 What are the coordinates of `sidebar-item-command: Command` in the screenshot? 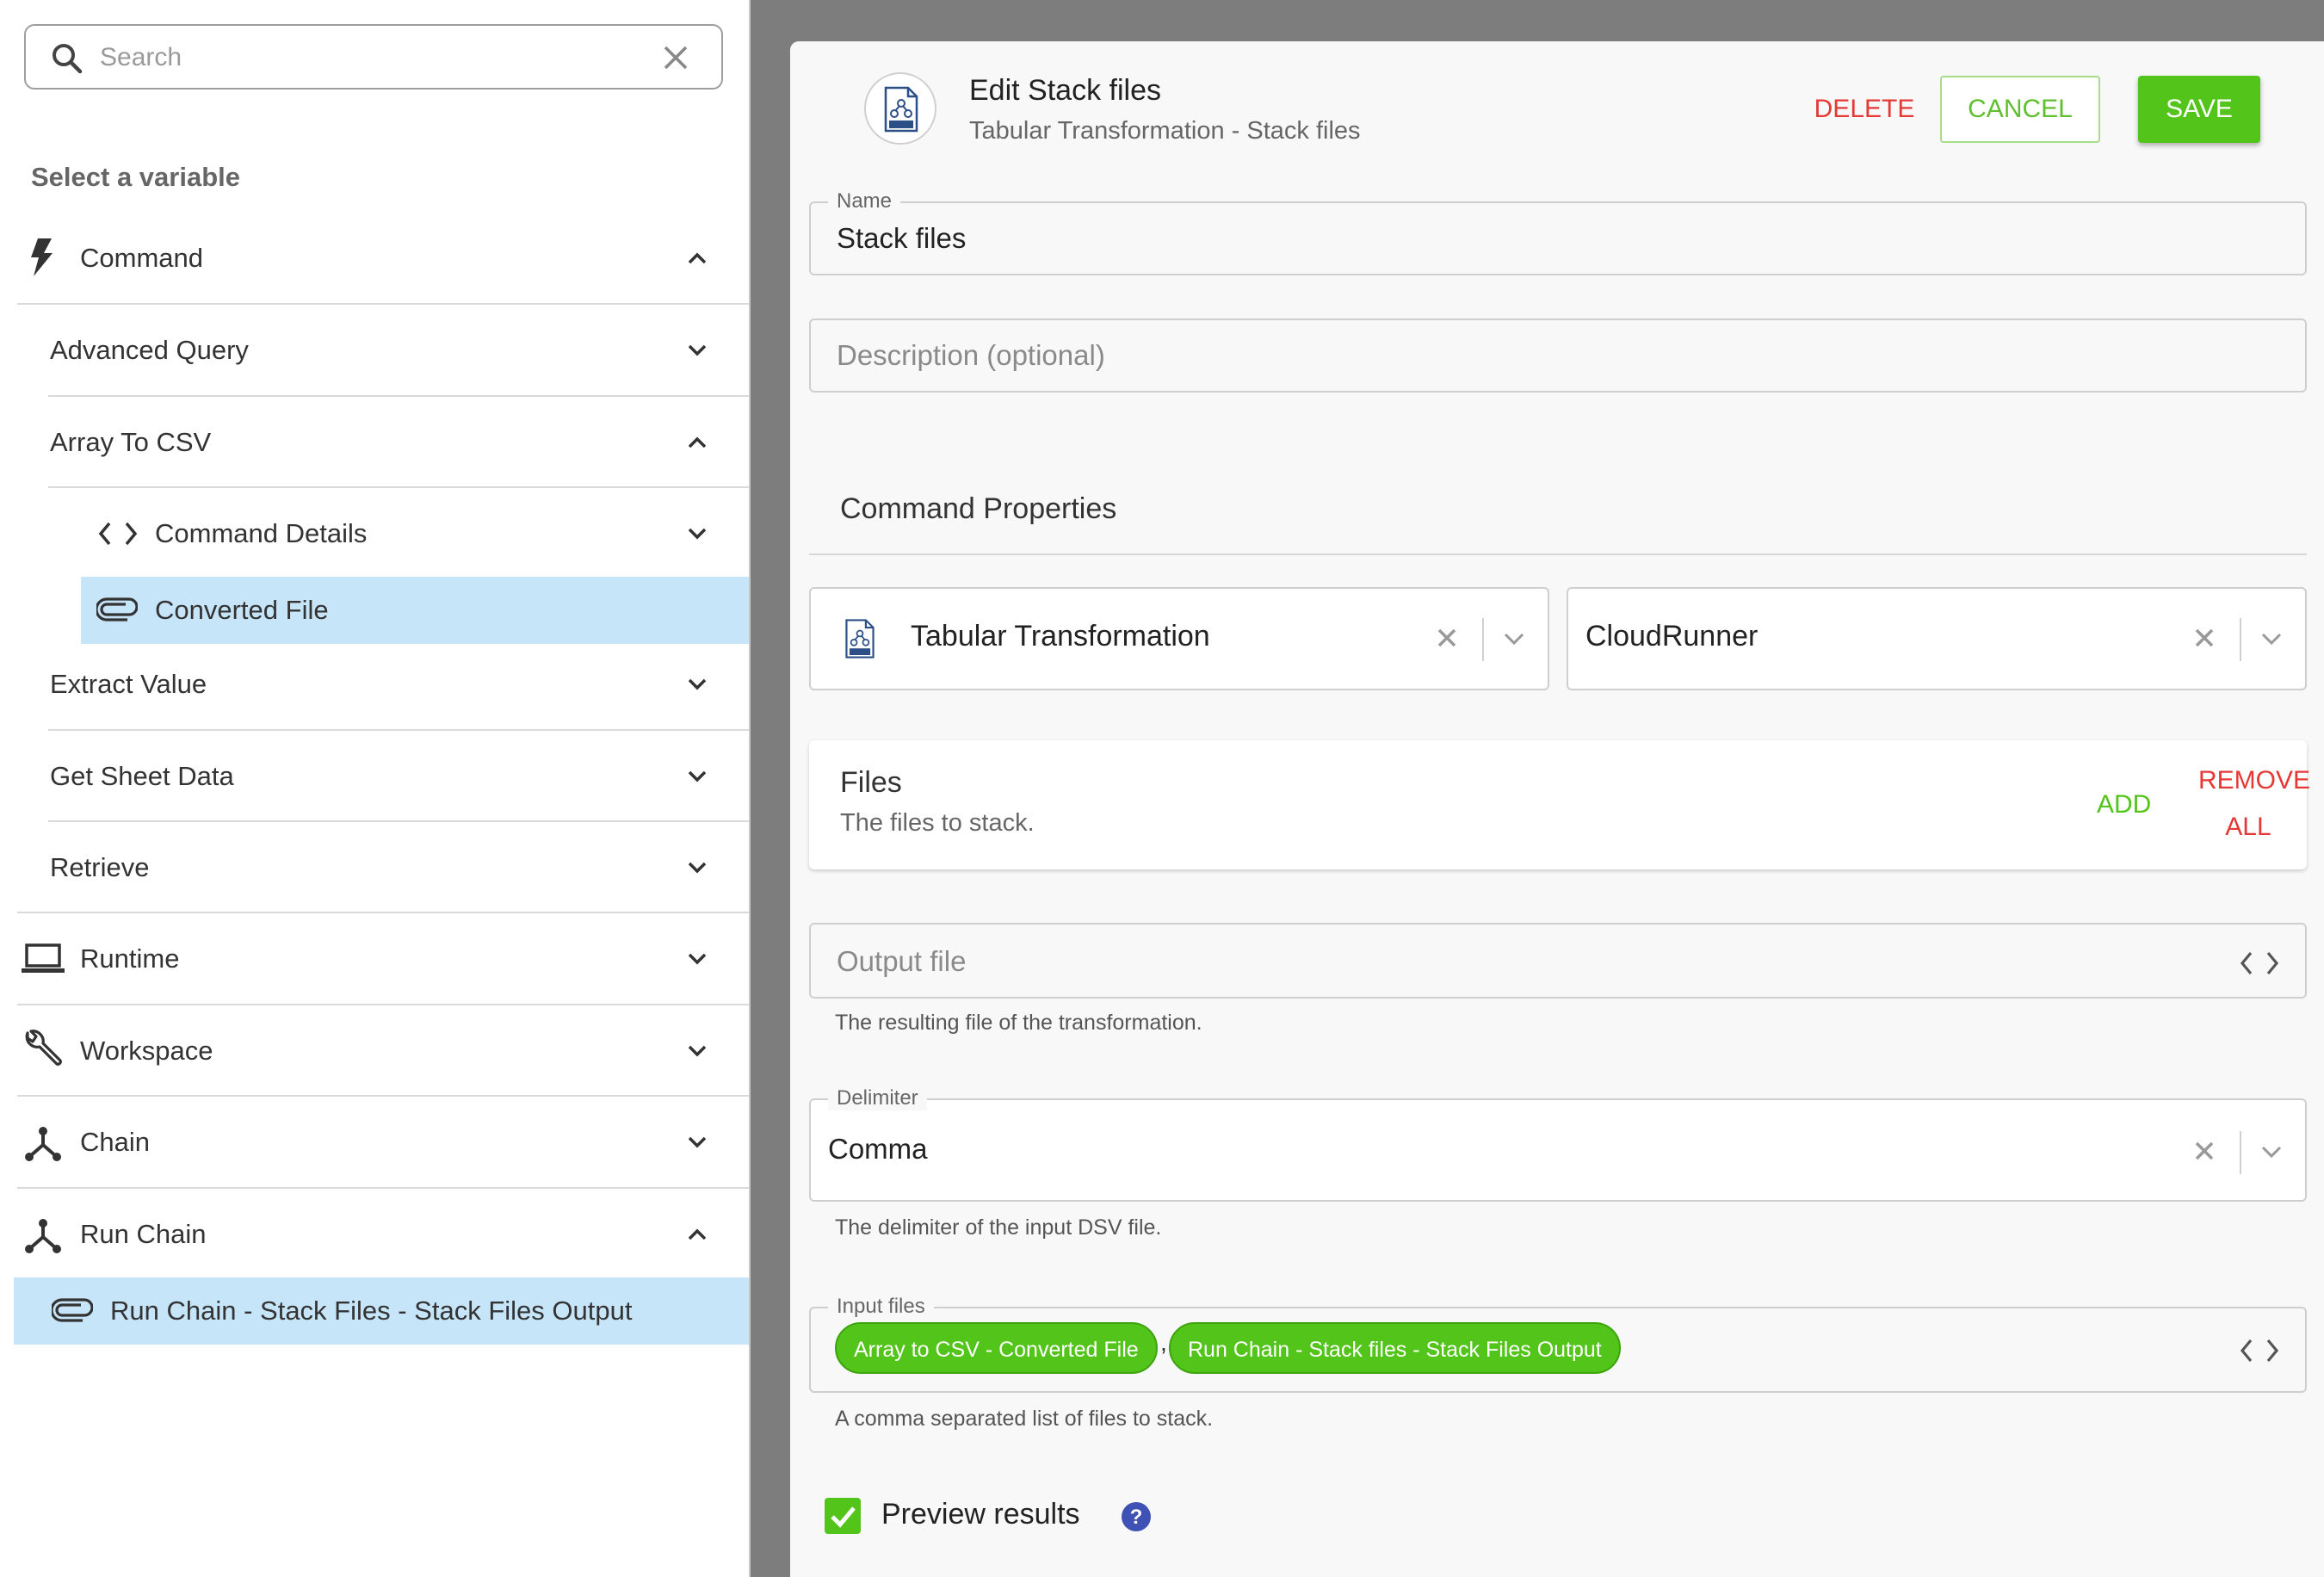 It's located at (383, 258).